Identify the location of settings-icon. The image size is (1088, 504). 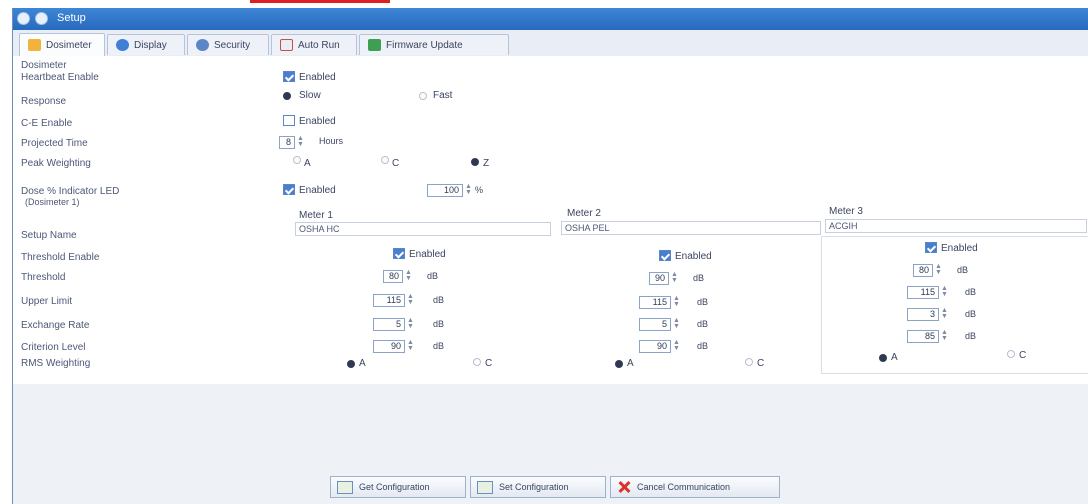
(41, 18).